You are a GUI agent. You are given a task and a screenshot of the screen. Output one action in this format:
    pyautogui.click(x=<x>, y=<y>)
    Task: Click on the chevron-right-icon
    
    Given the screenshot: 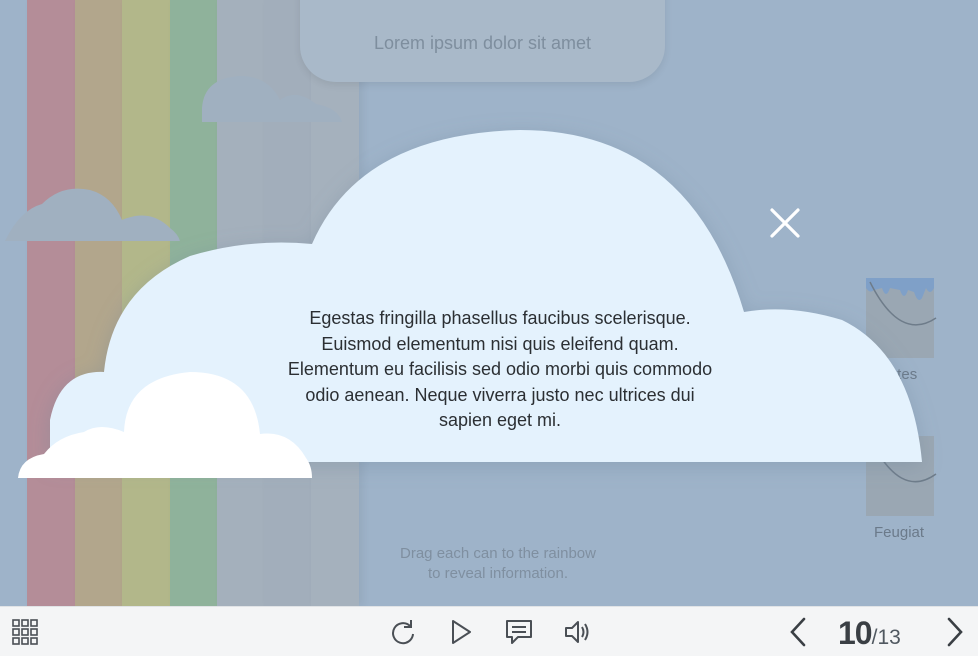 What is the action you would take?
    pyautogui.click(x=955, y=632)
    